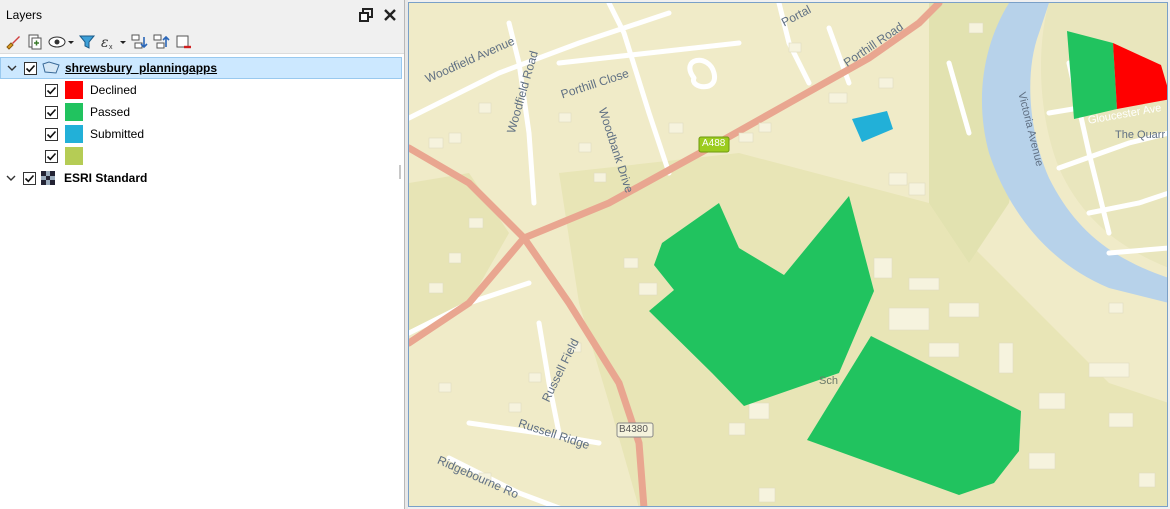  Describe the element at coordinates (202, 156) in the screenshot. I see `legend-item-other` at that location.